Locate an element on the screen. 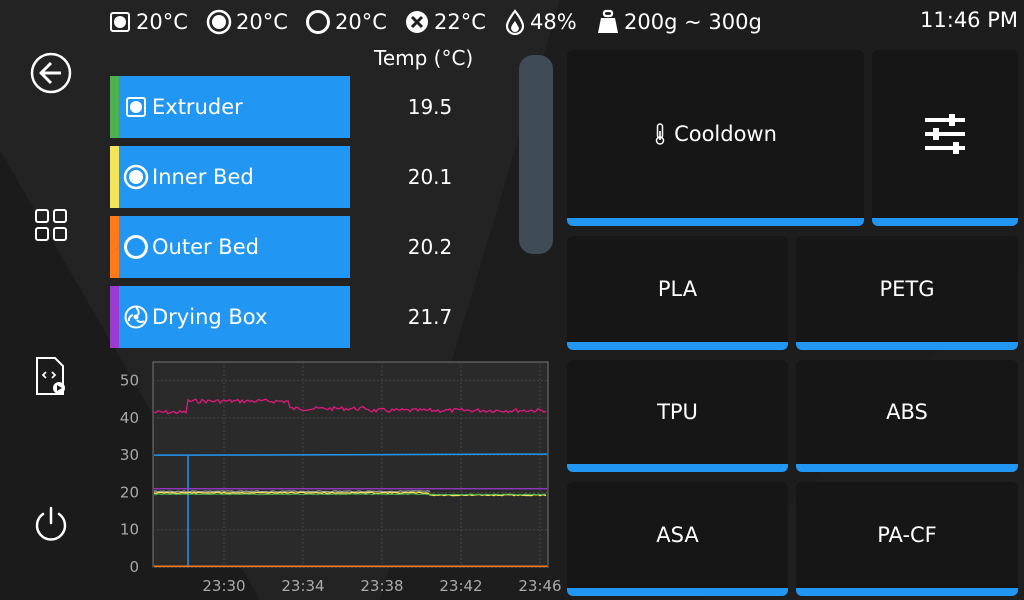 This screenshot has width=1024, height=600. back-arrow-icon is located at coordinates (51, 73).